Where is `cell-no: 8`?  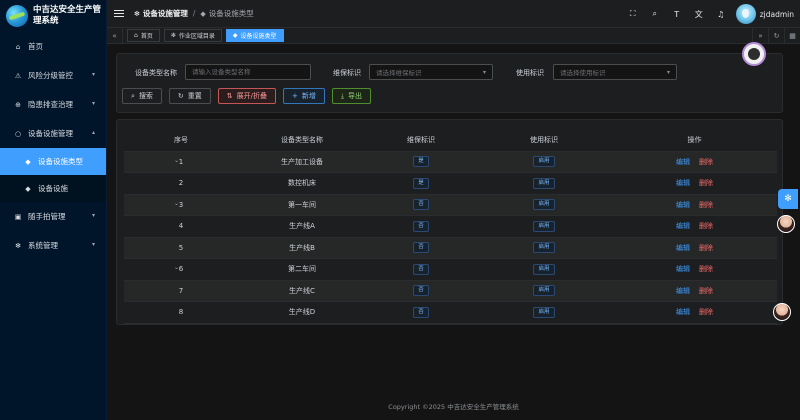 cell-no: 8 is located at coordinates (181, 312).